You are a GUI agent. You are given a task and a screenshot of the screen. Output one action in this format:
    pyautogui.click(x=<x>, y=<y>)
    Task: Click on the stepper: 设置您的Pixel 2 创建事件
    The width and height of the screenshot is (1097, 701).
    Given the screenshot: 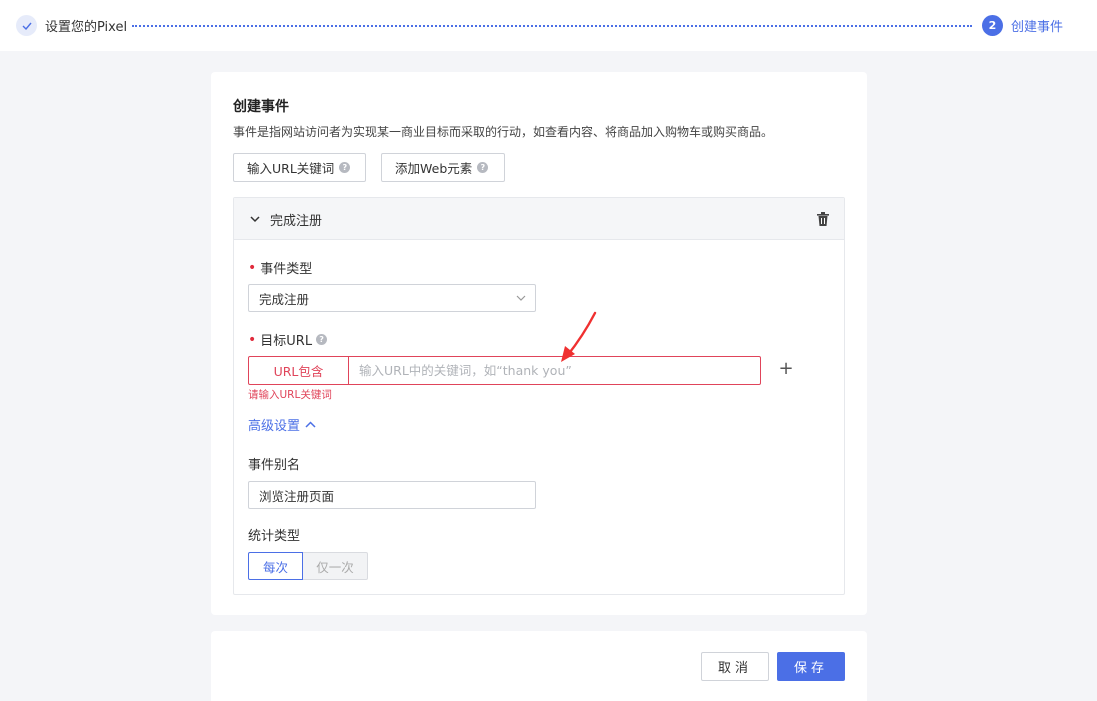 What is the action you would take?
    pyautogui.click(x=548, y=25)
    